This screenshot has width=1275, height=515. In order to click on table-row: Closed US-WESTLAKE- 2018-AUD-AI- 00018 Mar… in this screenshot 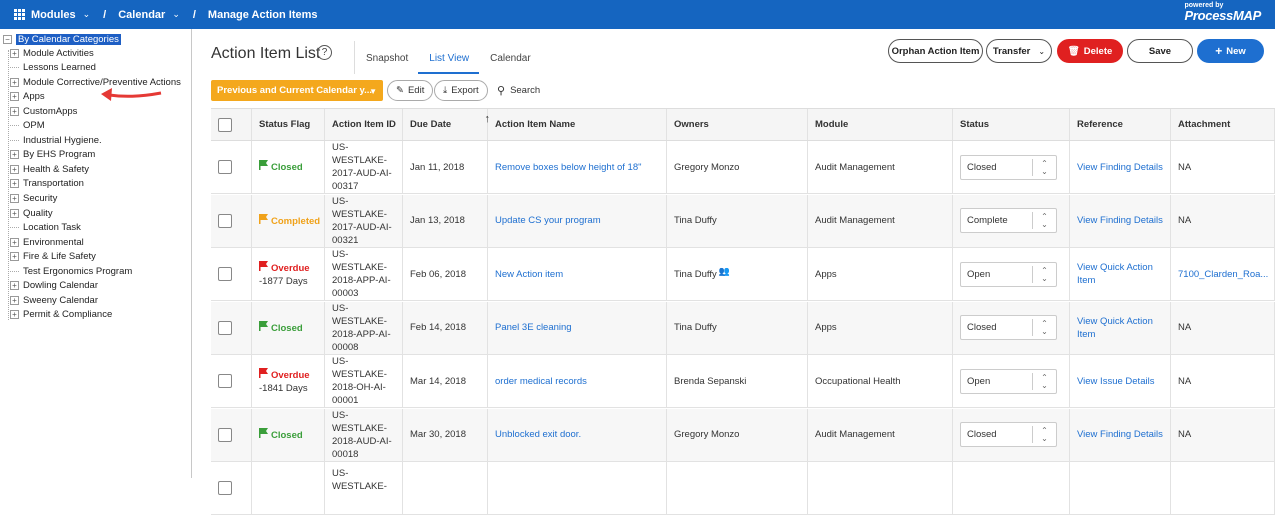, I will do `click(743, 435)`.